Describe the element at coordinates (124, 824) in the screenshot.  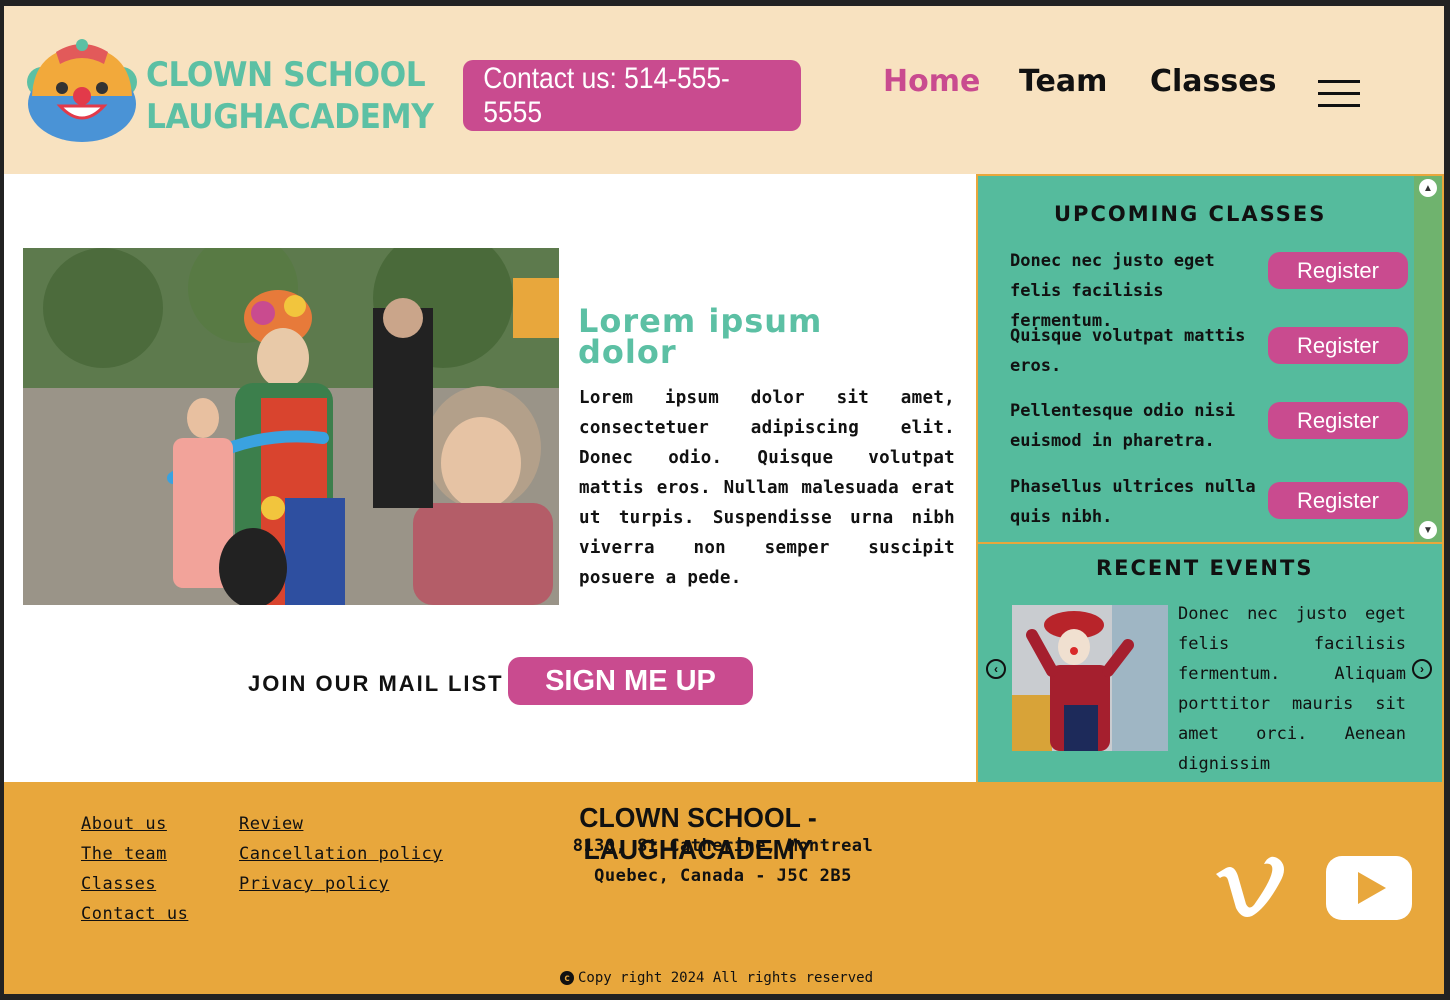
I see `footer-link-about: About us` at that location.